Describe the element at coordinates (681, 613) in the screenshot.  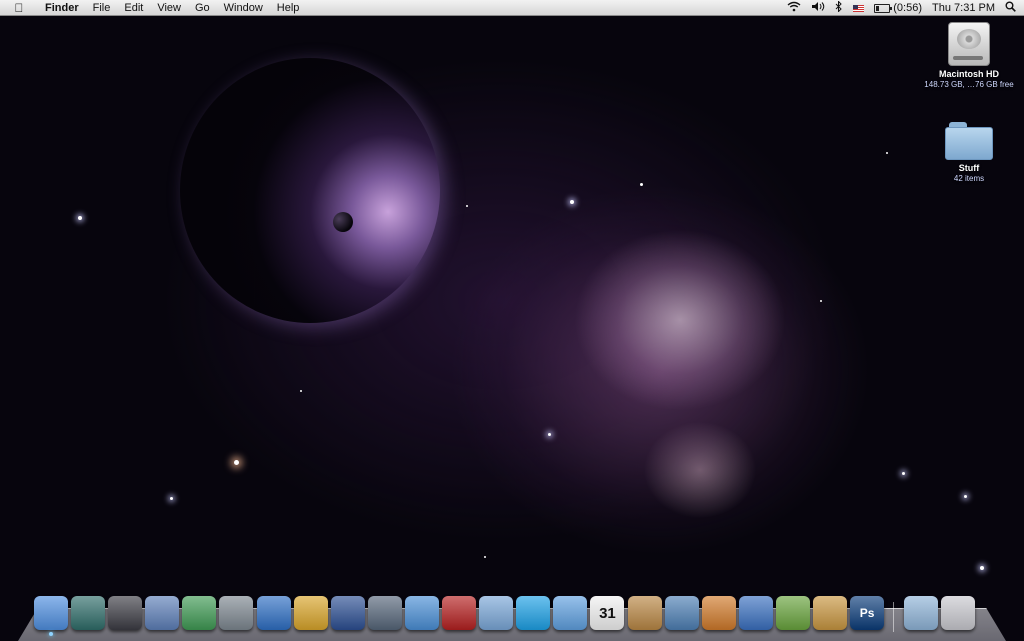
I see `iphoto-icon` at that location.